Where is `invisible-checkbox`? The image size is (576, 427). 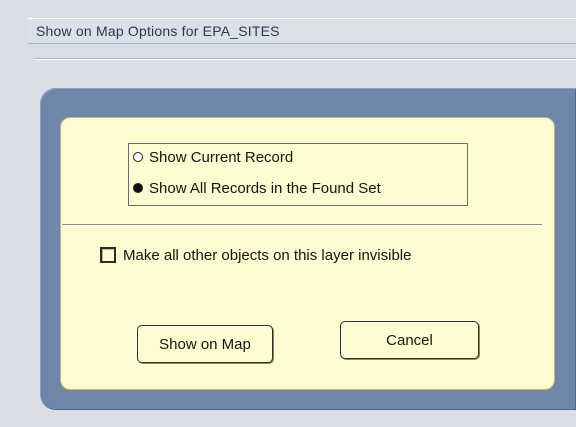 invisible-checkbox is located at coordinates (108, 255).